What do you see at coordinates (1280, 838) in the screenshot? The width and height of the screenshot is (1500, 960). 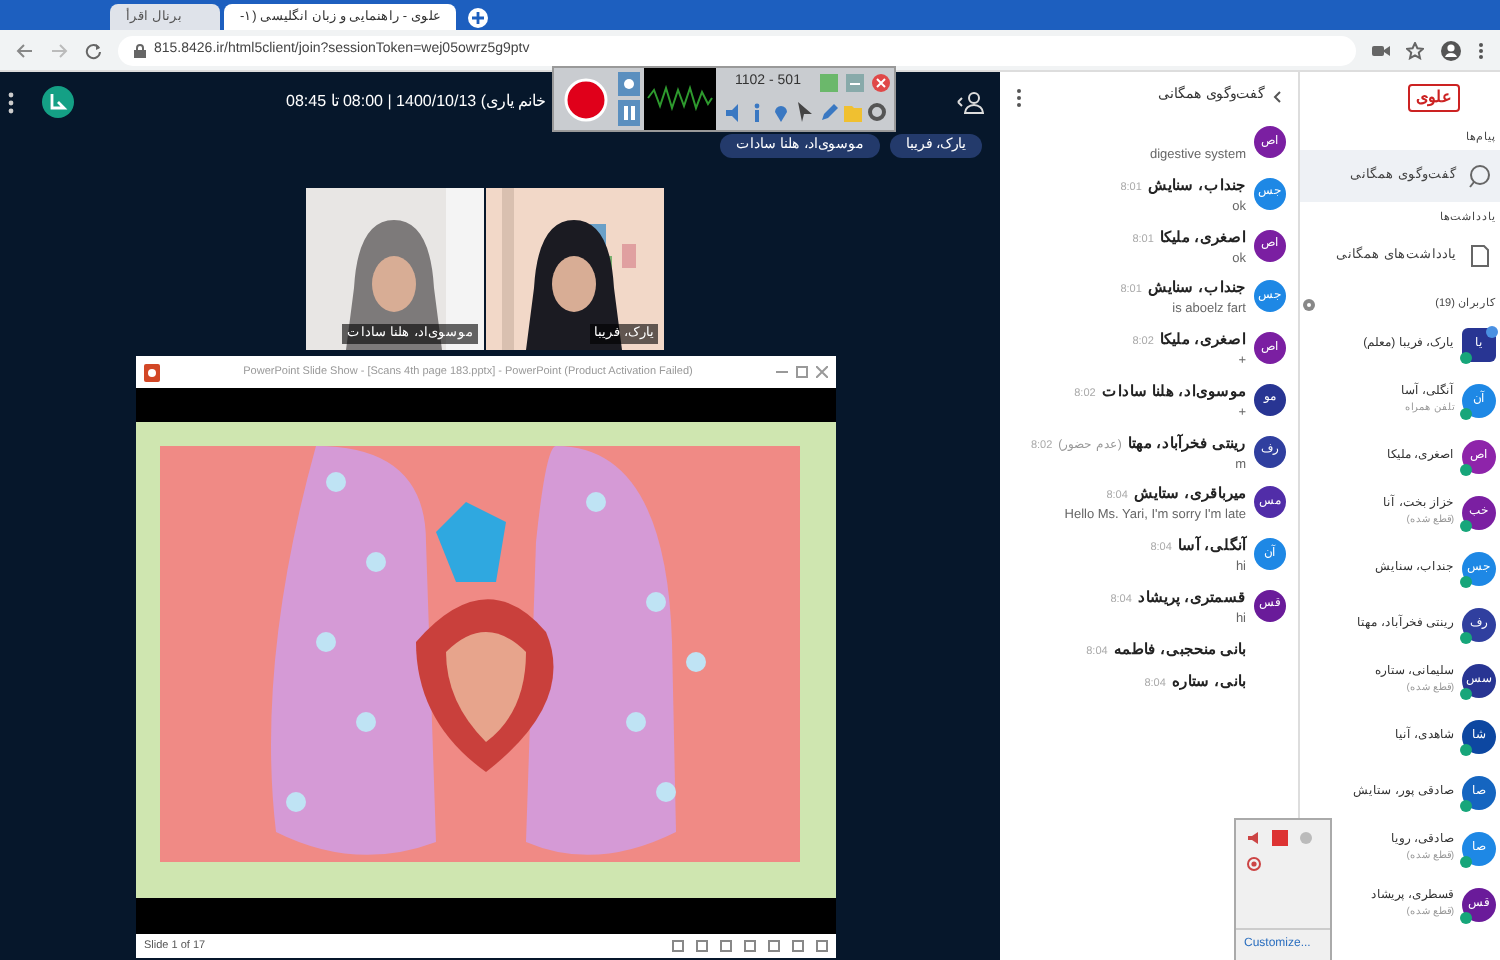 I see `app-icon` at bounding box center [1280, 838].